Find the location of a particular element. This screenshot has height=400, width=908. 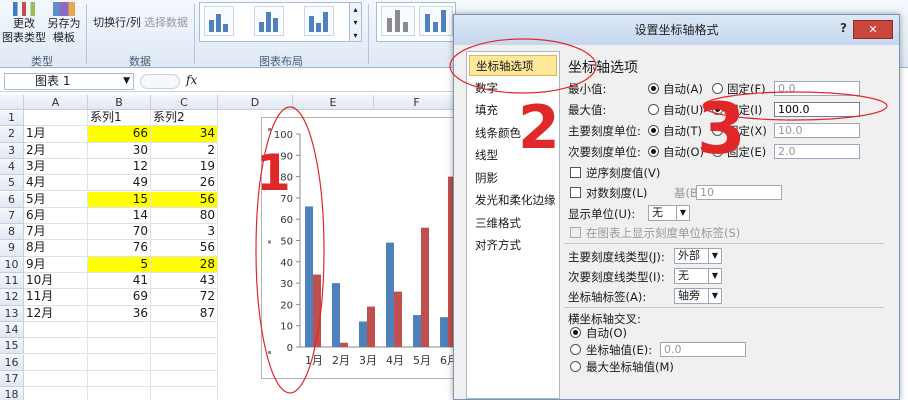

row-header-9: 9 is located at coordinates (12, 248).